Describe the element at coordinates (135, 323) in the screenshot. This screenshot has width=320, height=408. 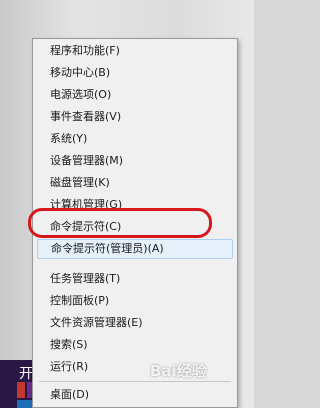
I see `menu-item-file-explorer: 文件资源管理器(E)` at that location.